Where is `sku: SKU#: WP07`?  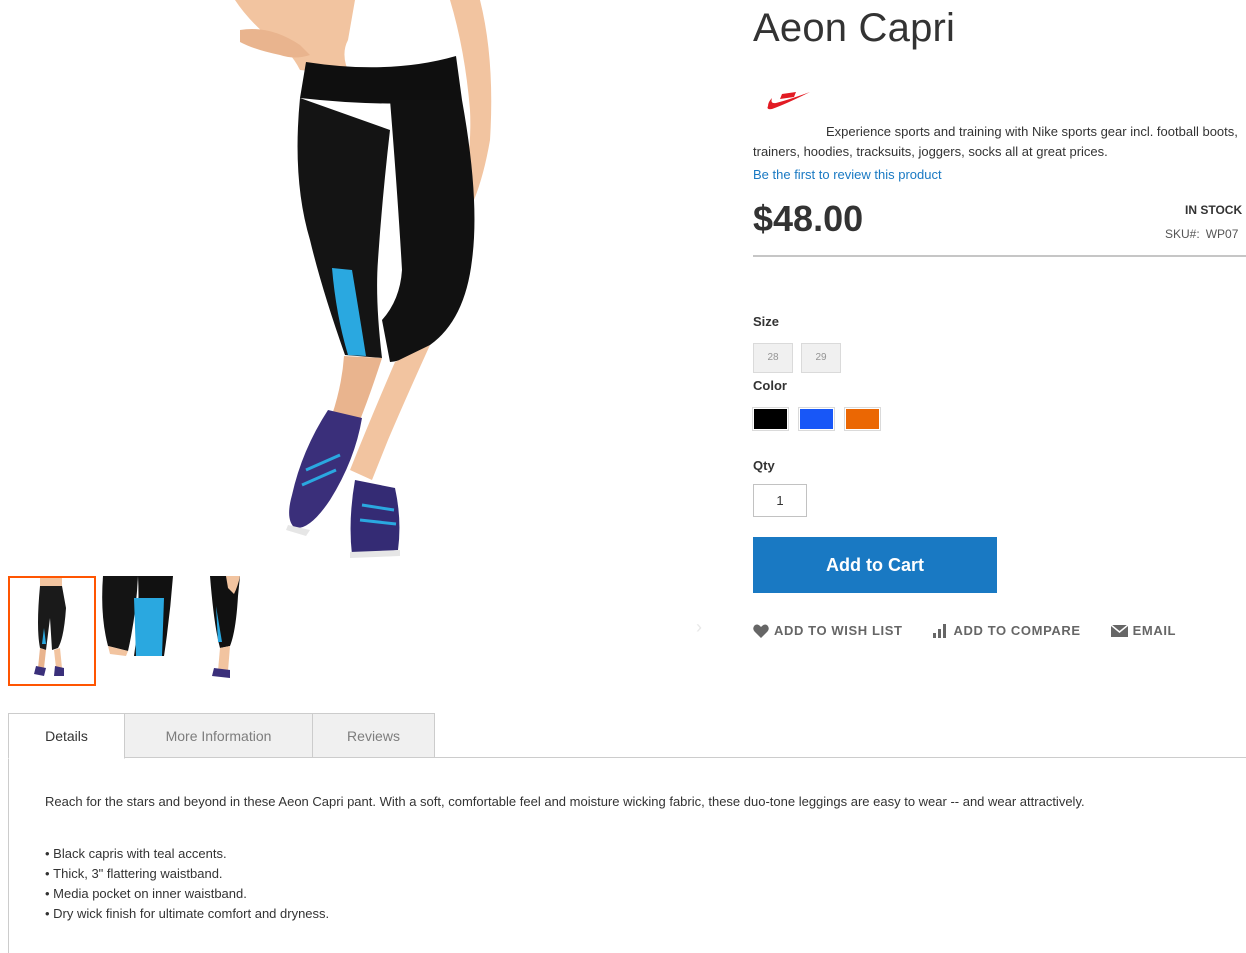
sku: SKU#: WP07 is located at coordinates (1201, 234).